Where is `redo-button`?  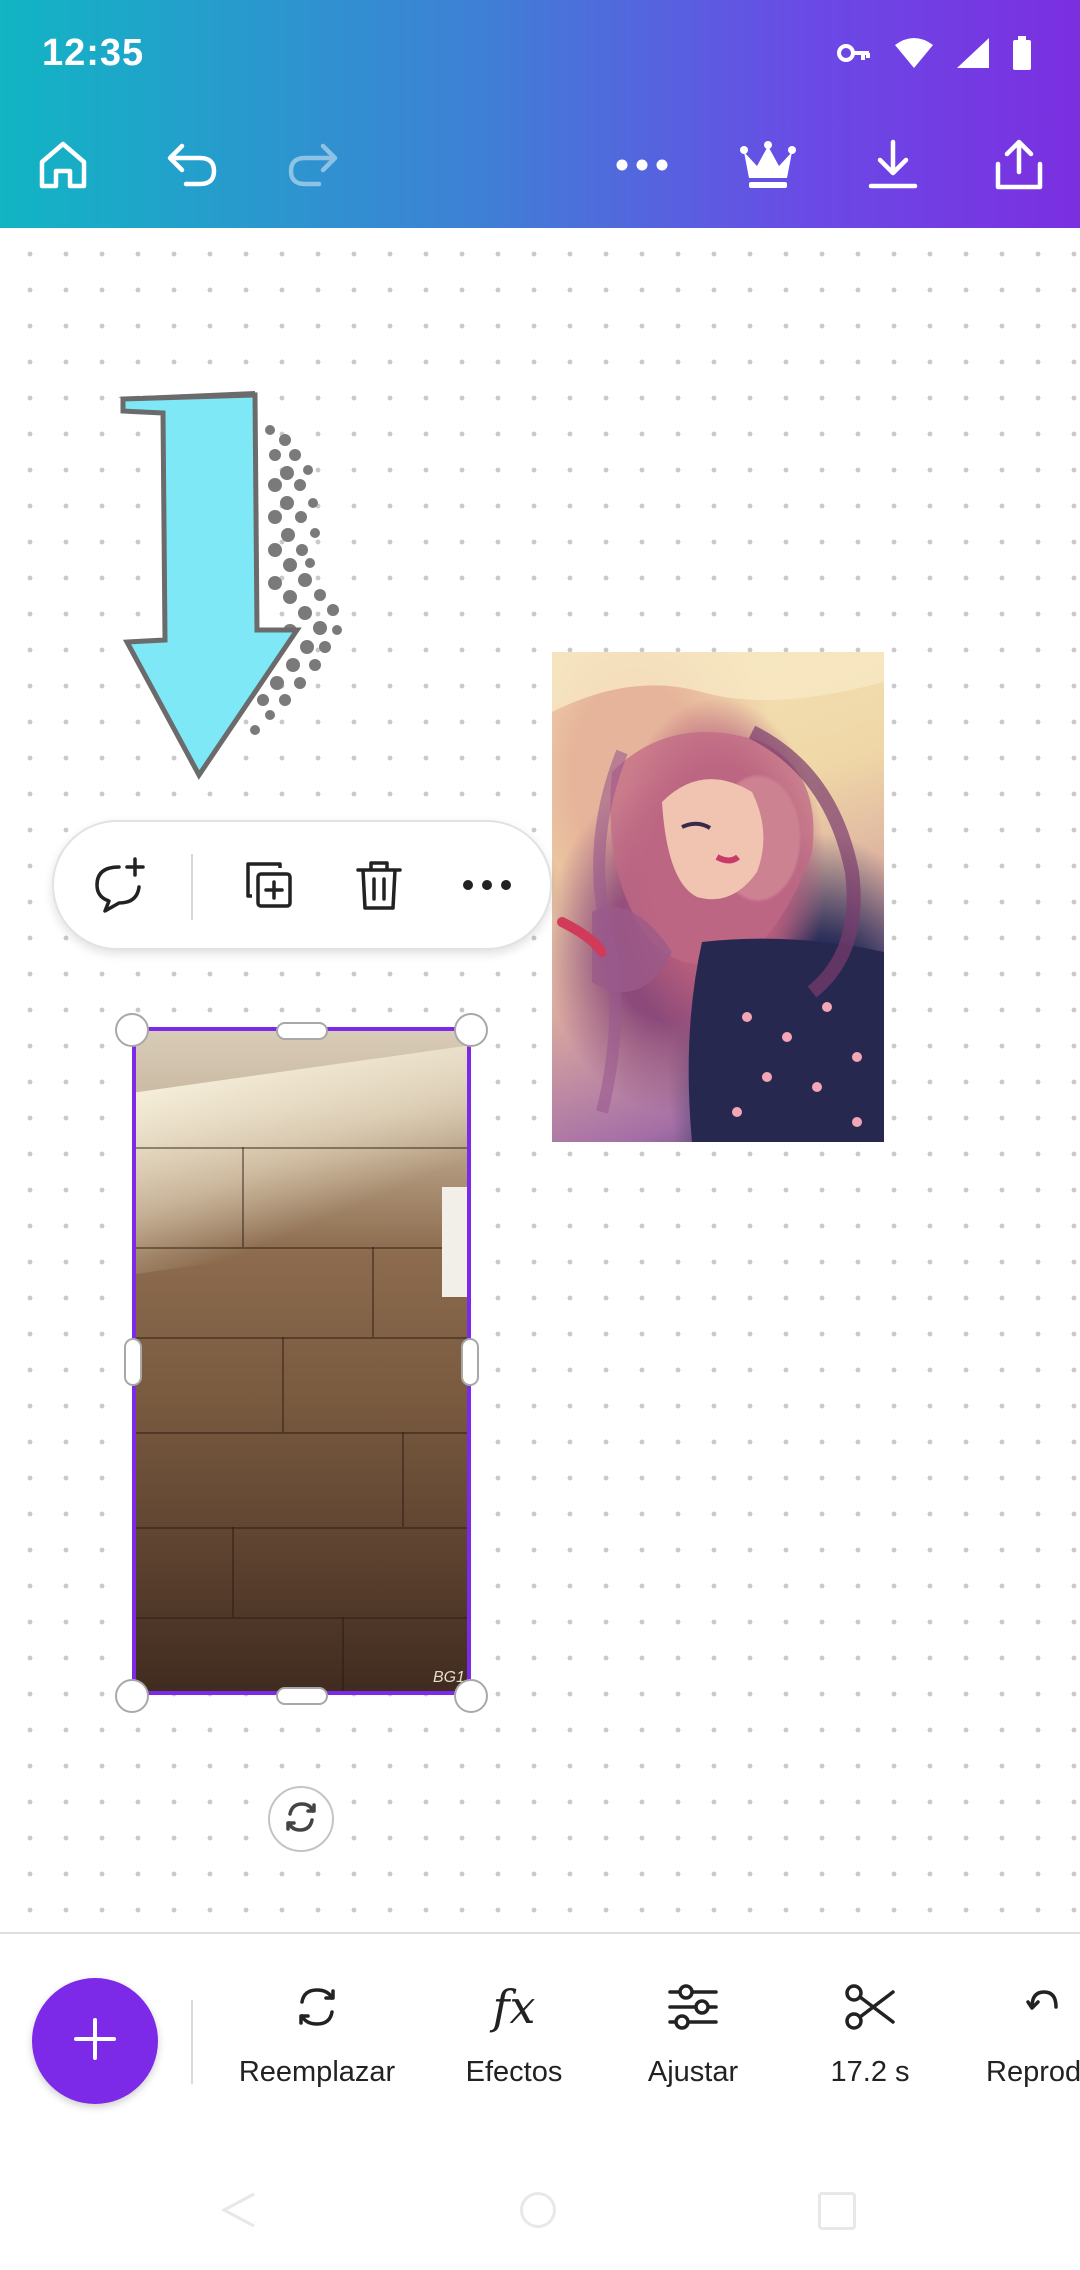 redo-button is located at coordinates (313, 165).